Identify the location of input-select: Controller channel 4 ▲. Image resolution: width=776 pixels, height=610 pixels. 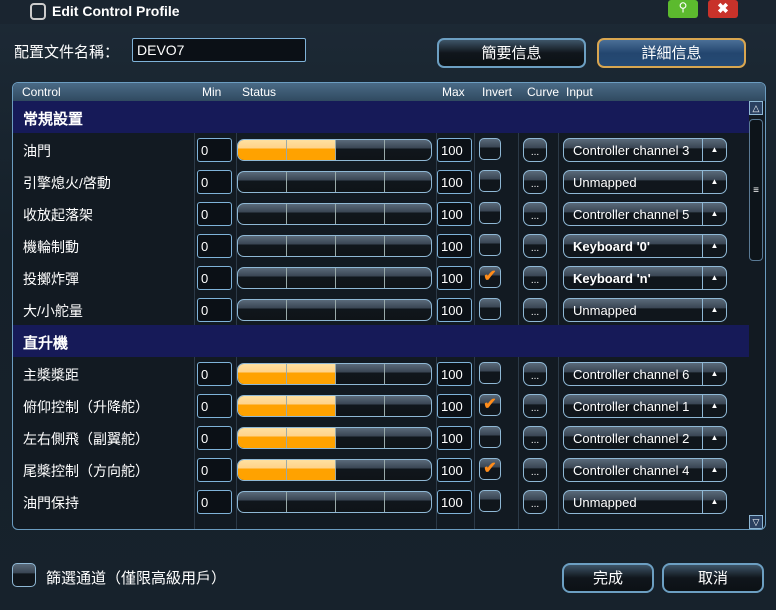
(645, 470).